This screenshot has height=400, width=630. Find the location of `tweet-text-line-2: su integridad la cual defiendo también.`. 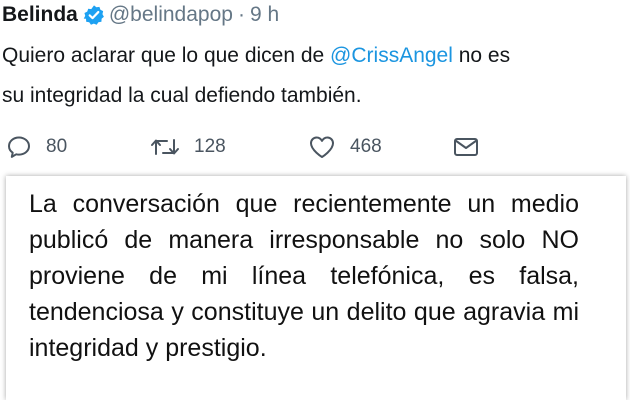

tweet-text-line-2: su integridad la cual defiendo también. is located at coordinates (182, 95).